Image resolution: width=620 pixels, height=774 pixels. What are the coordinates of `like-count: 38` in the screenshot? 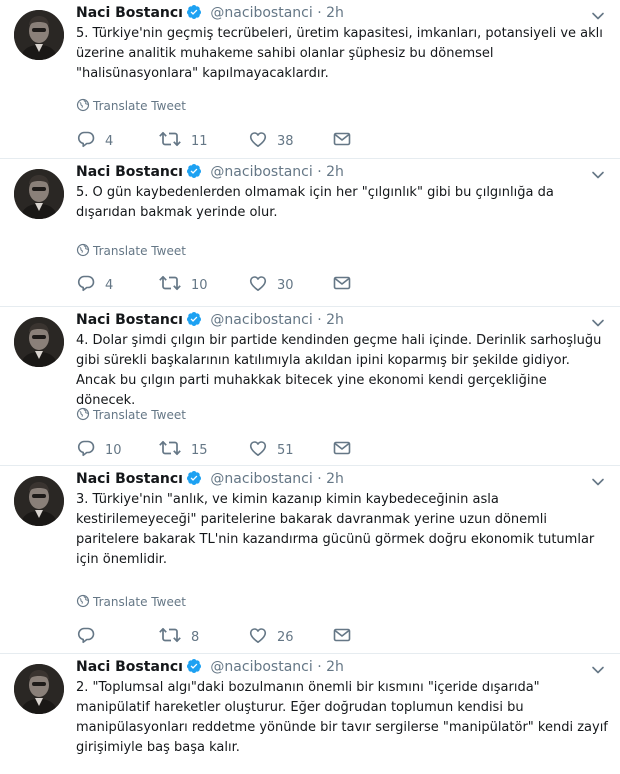 It's located at (285, 141).